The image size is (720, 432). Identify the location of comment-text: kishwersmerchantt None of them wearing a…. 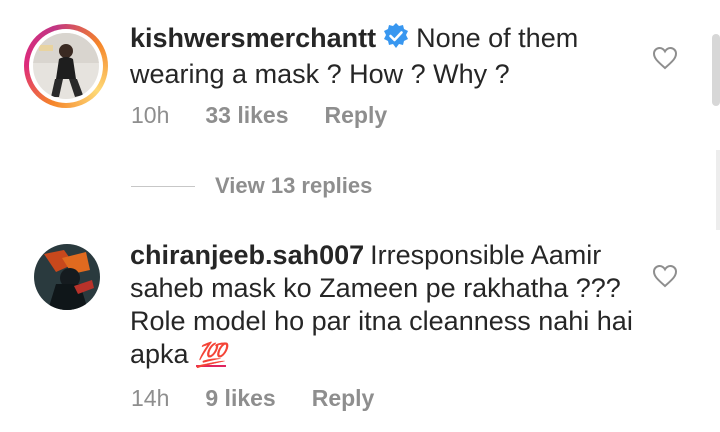
(385, 56).